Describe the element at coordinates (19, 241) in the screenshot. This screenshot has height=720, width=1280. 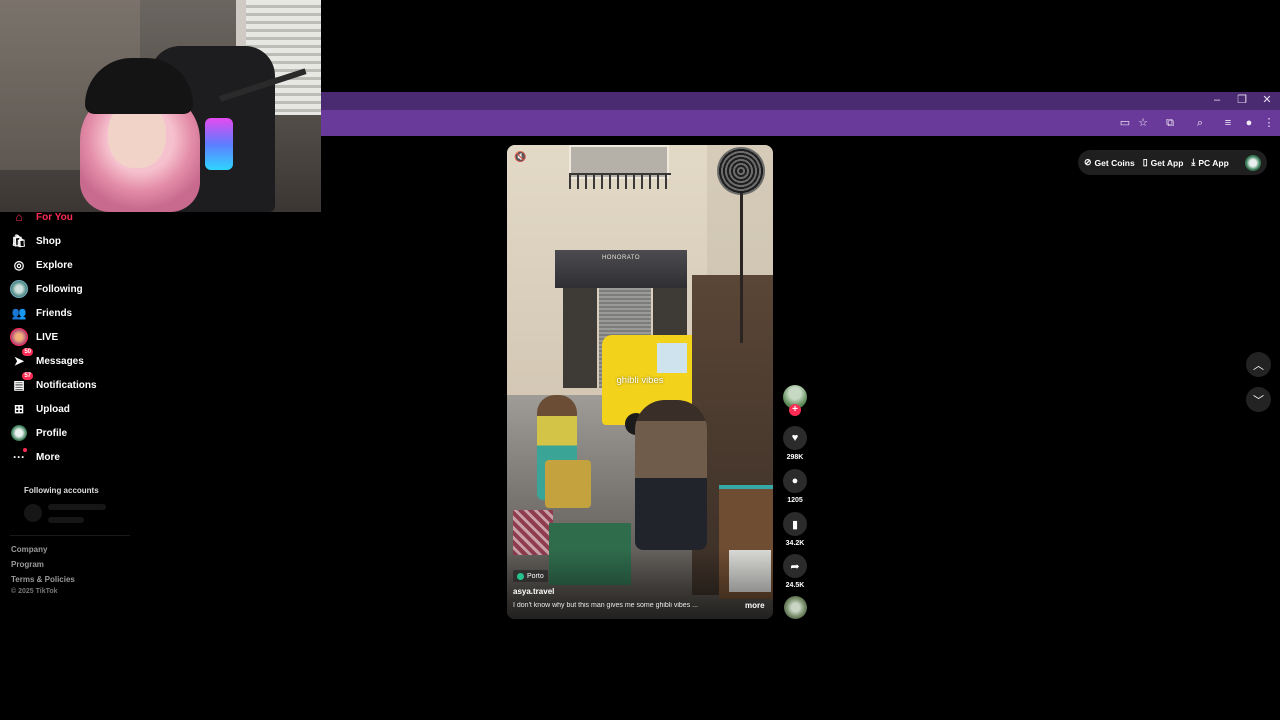
I see `shop-icon: 🛍` at that location.